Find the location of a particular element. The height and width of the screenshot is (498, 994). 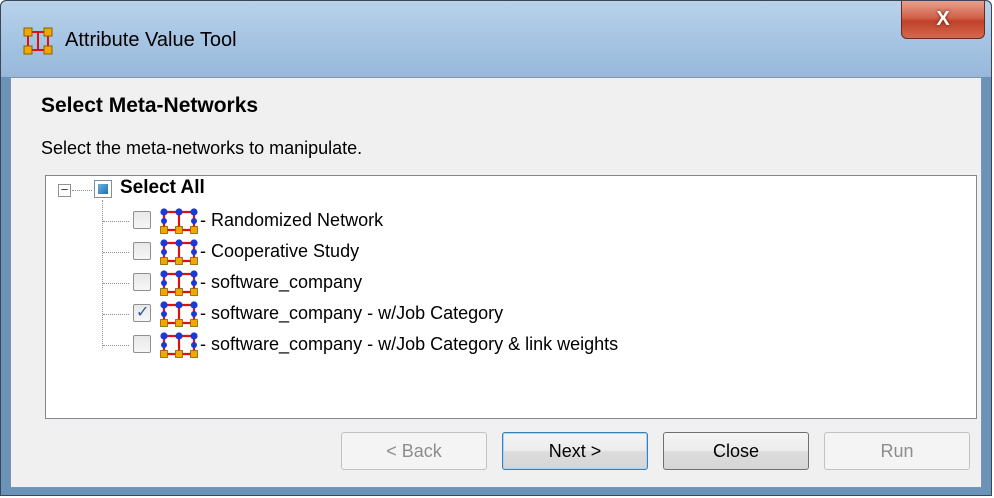

tree-item: - Randomized Network is located at coordinates (396, 221).